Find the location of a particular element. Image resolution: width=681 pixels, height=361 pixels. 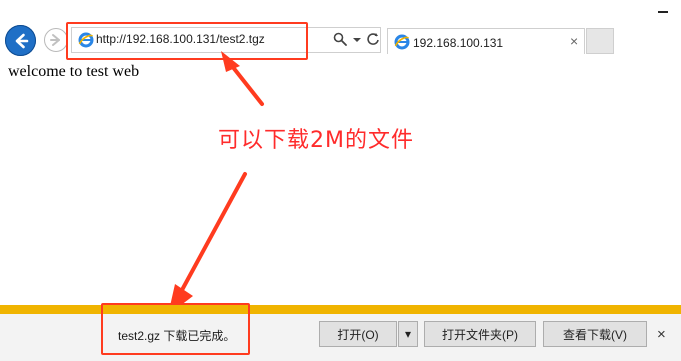

close-icon: × is located at coordinates (574, 41).